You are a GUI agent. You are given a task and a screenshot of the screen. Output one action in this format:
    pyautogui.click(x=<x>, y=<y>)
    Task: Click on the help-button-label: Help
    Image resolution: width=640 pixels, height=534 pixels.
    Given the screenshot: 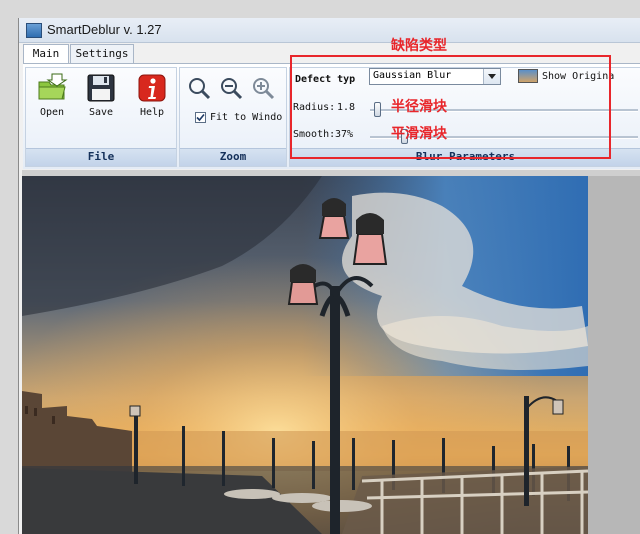 What is the action you would take?
    pyautogui.click(x=152, y=112)
    